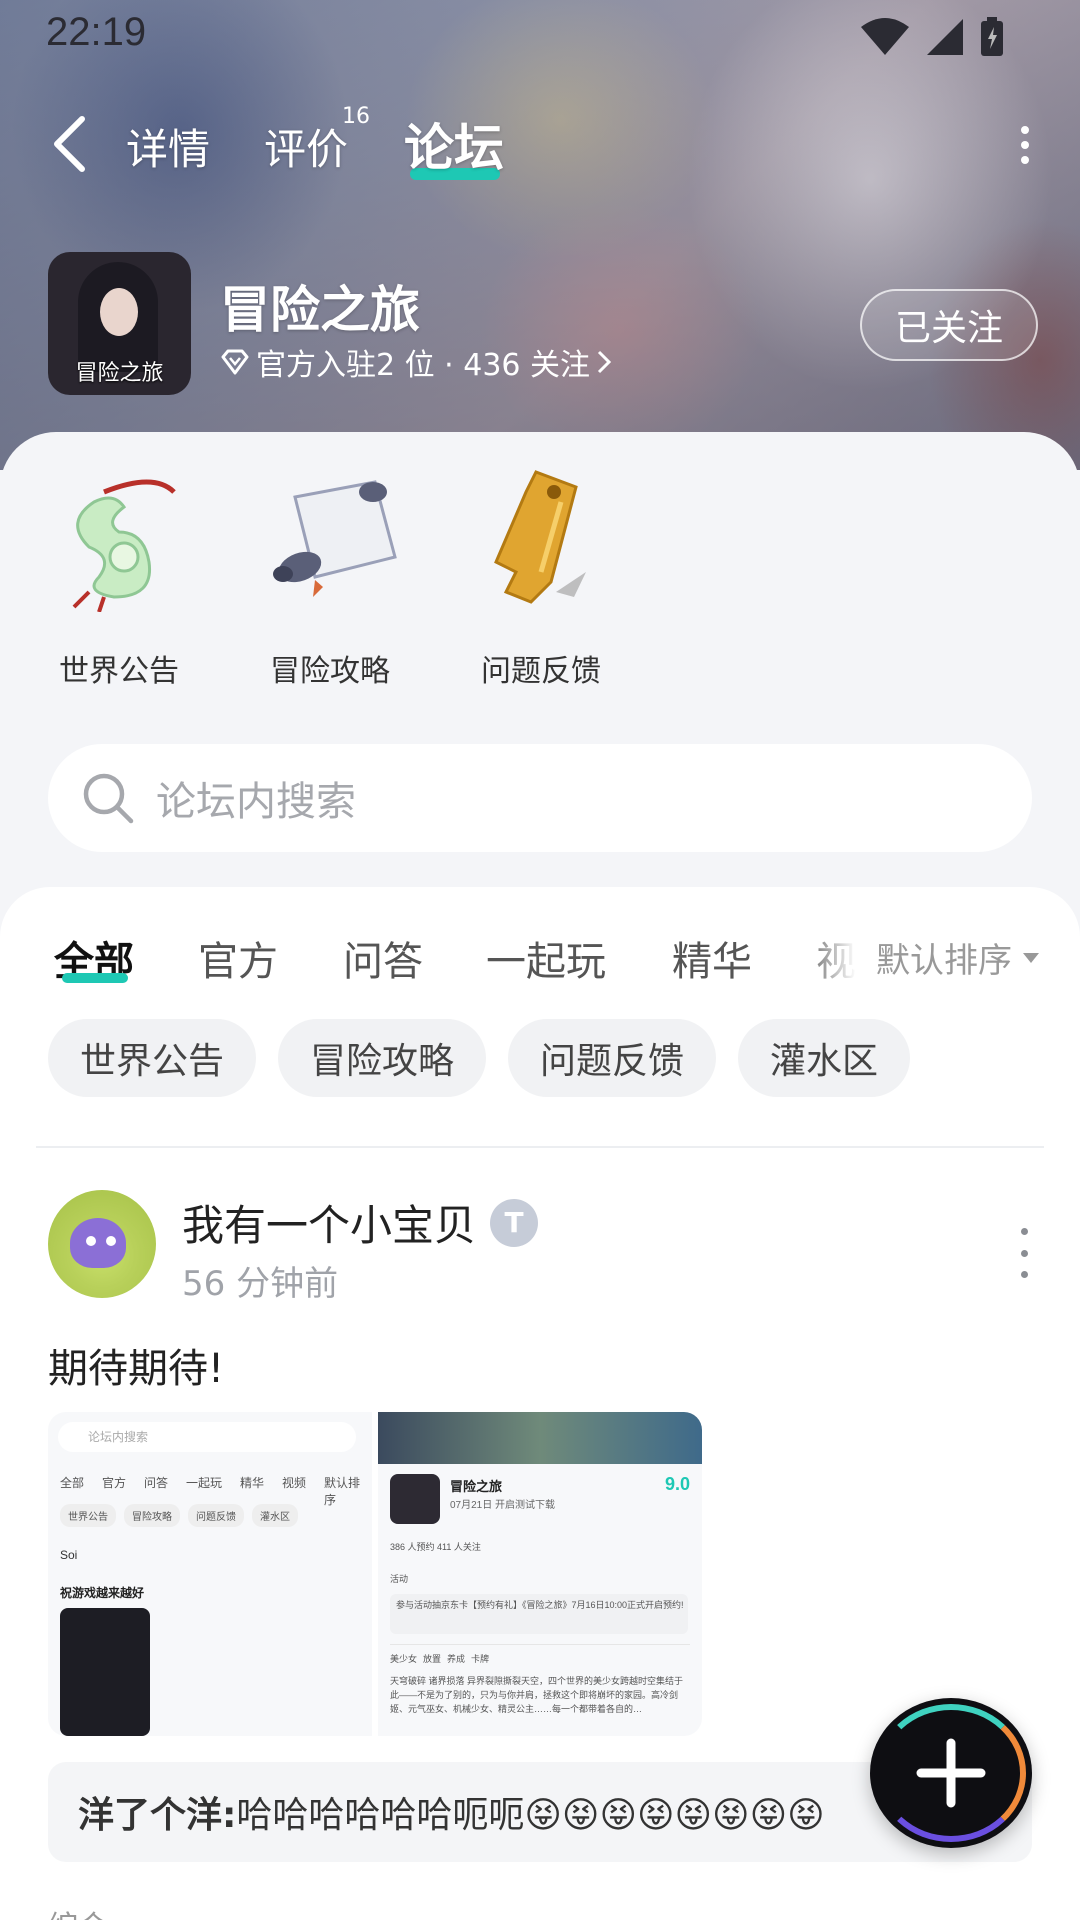 The height and width of the screenshot is (1920, 1080). I want to click on game-icon: 冒险之旅, so click(119, 323).